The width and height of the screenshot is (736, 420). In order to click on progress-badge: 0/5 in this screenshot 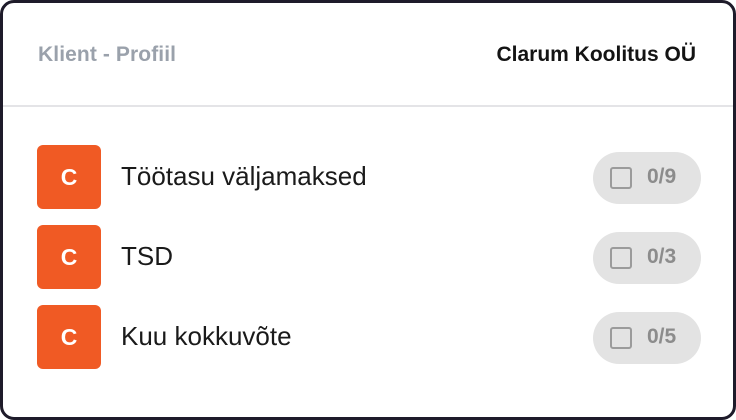, I will do `click(647, 338)`.